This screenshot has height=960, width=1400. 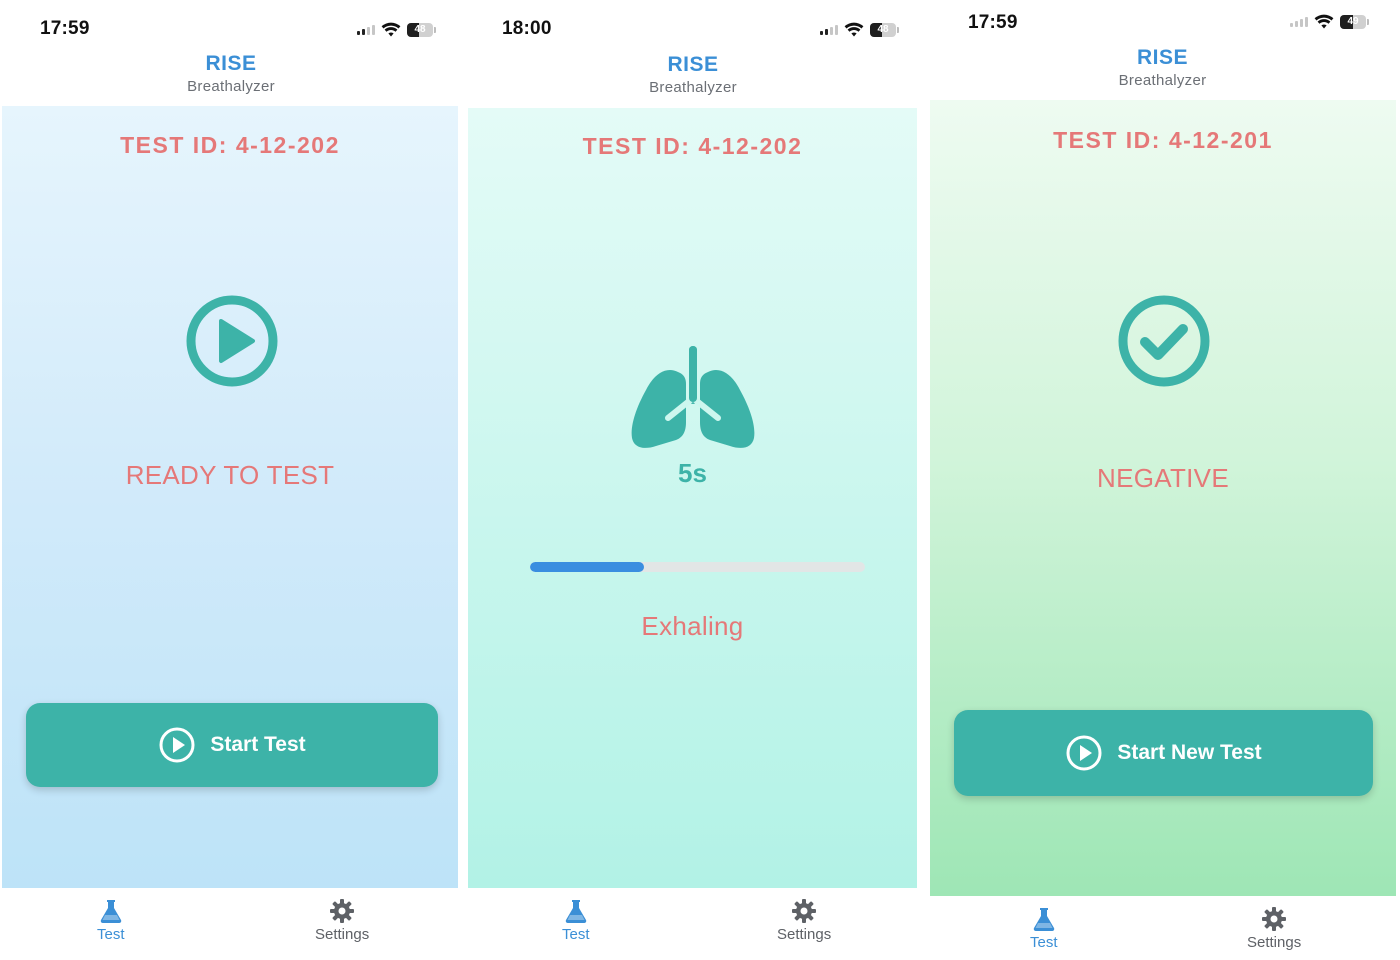 What do you see at coordinates (1162, 22) in the screenshot?
I see `status-bar: 17:59 49` at bounding box center [1162, 22].